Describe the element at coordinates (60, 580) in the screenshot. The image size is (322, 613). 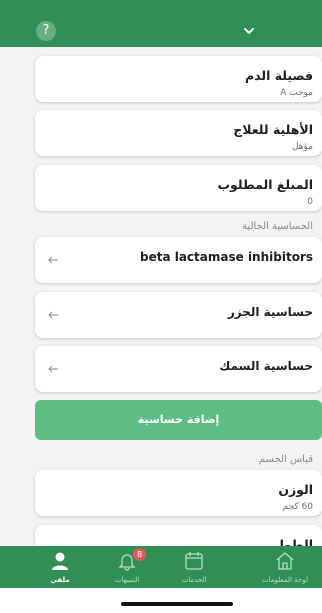
I see `nav-label: ملفي` at that location.